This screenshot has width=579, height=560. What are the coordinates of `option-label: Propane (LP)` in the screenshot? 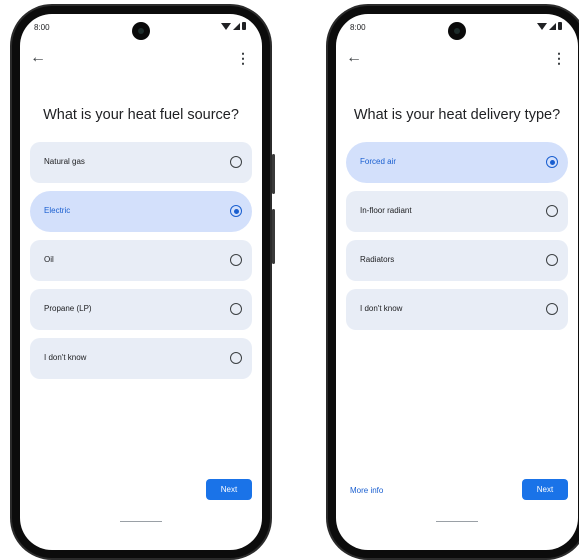 It's located at (68, 308).